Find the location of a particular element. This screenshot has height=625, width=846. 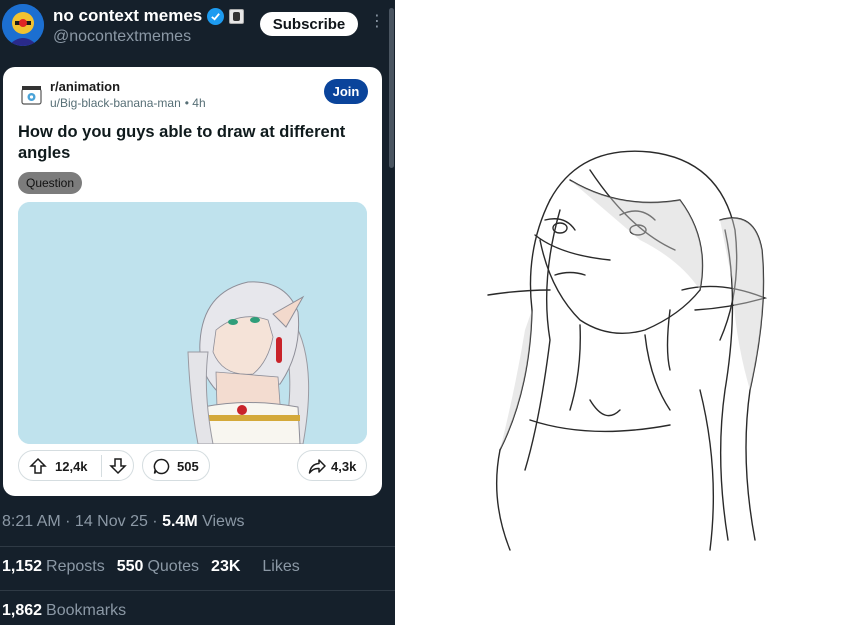

share-arrow-icon is located at coordinates (317, 466).